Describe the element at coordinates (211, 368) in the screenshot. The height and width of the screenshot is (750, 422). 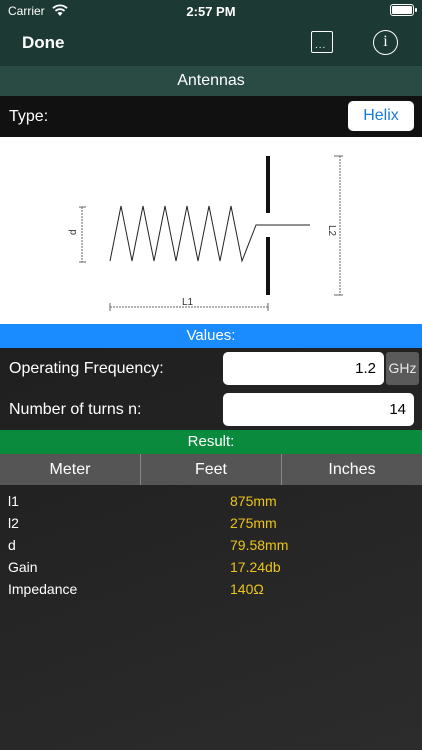
I see `frequency-row: Operating Frequency: GHz` at that location.